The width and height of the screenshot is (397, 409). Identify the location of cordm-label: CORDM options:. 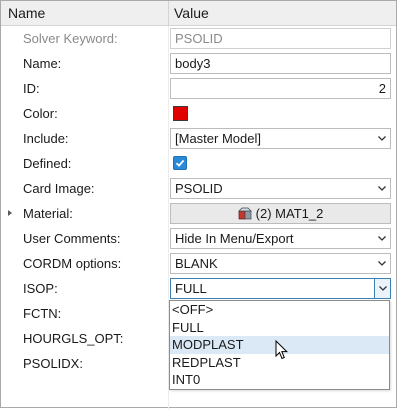
(72, 263).